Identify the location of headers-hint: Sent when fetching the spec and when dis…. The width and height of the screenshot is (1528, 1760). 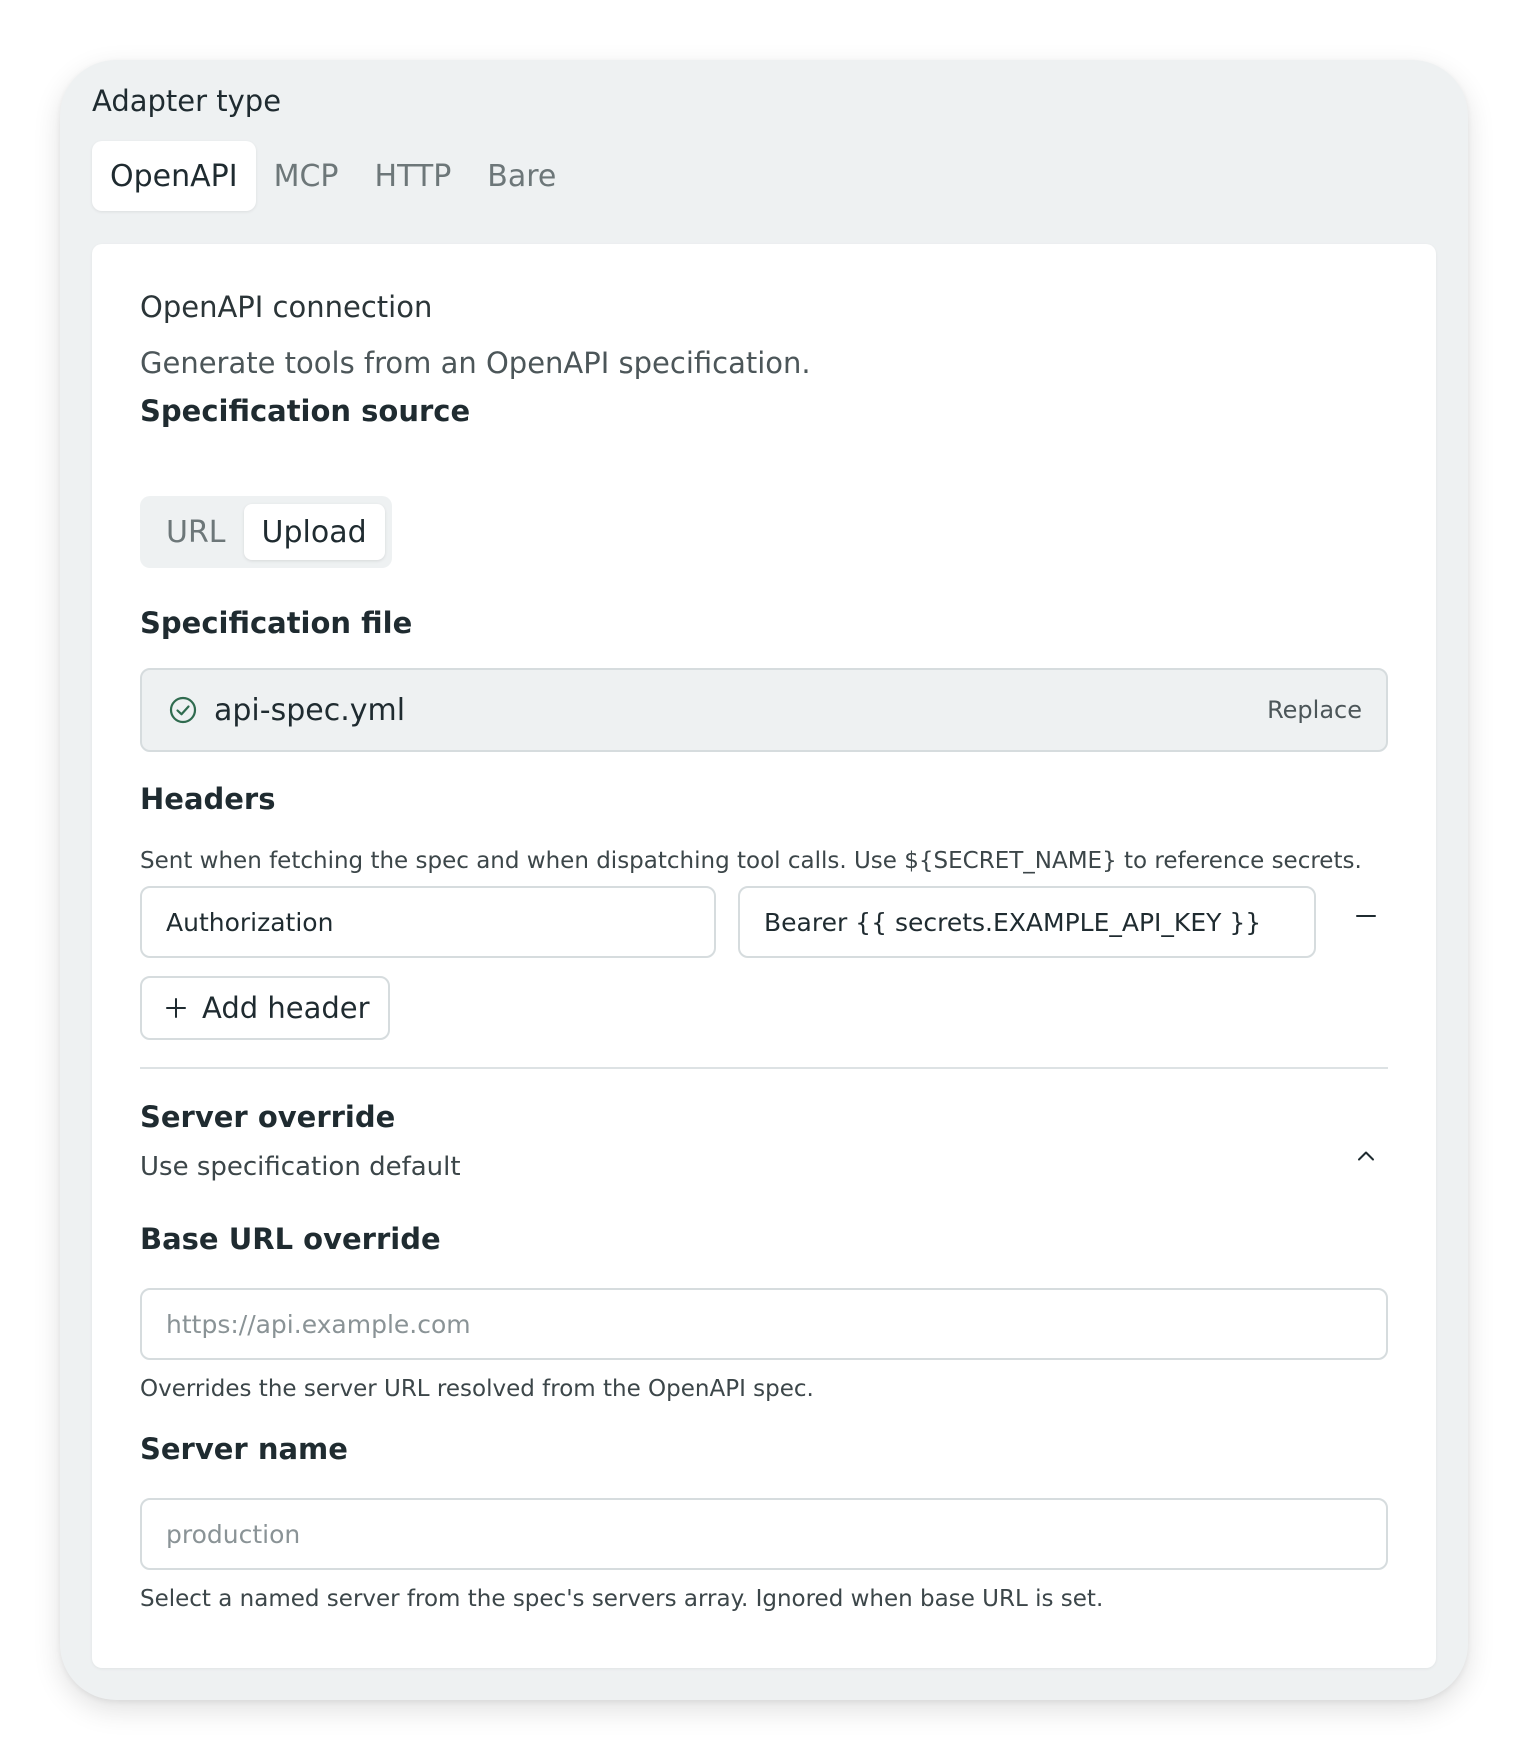
(751, 861).